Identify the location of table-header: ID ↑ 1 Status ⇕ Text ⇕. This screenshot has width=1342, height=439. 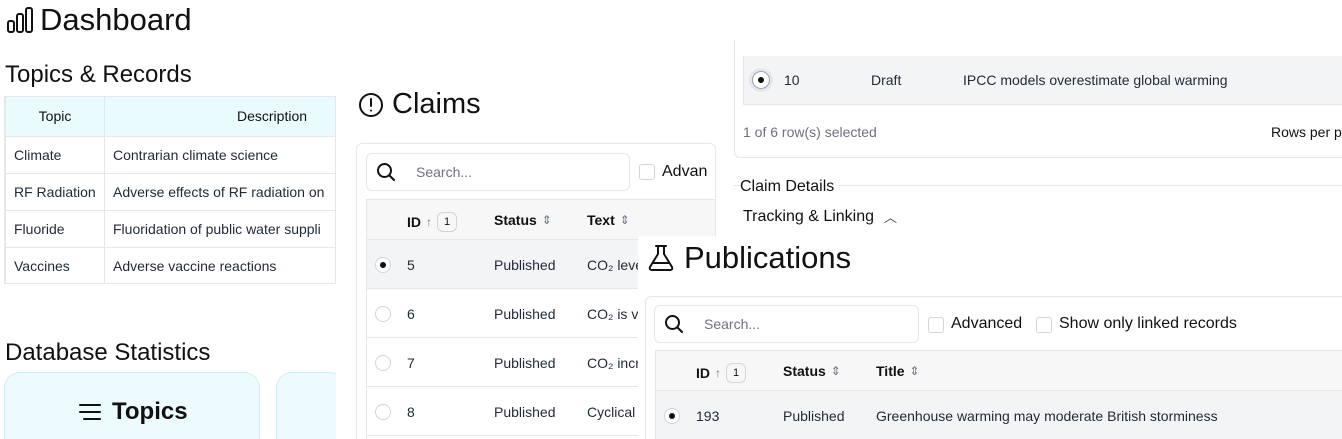
(541, 220).